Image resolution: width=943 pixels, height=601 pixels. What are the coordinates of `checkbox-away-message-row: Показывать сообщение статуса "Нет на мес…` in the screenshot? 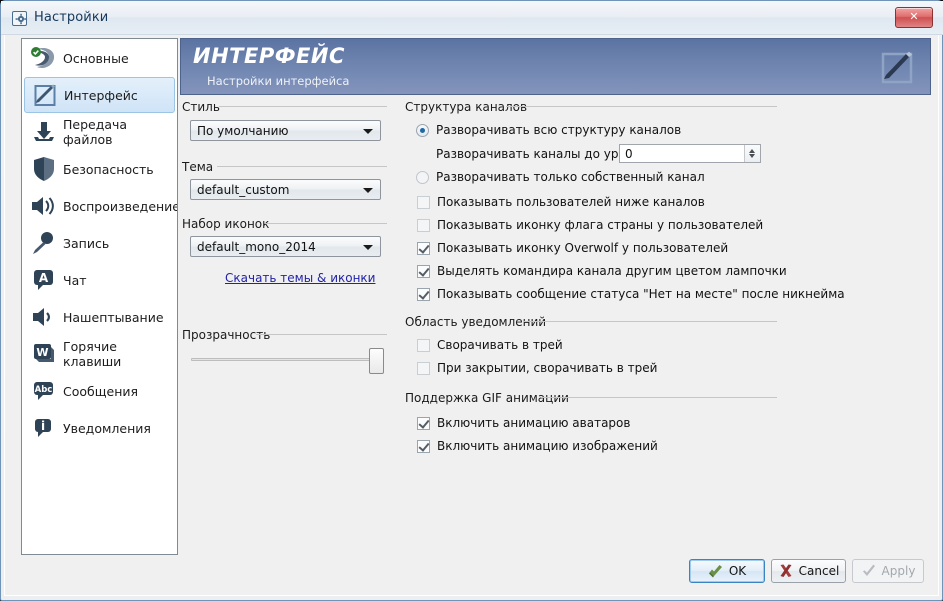 It's located at (631, 294).